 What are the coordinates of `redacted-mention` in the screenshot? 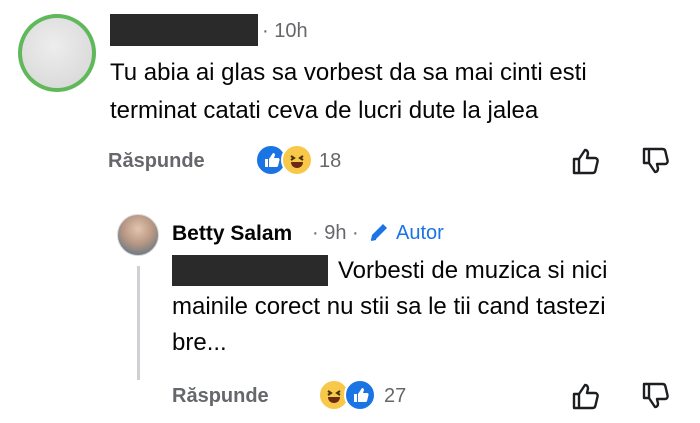 It's located at (250, 270).